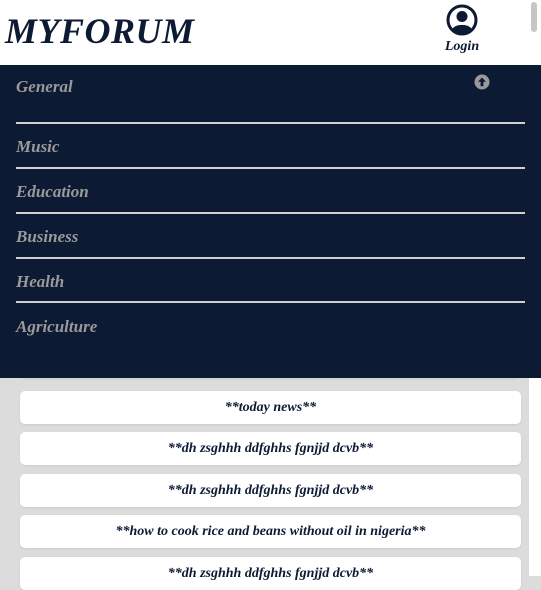 The image size is (541, 590). Describe the element at coordinates (270, 237) in the screenshot. I see `menu-item-business: Business` at that location.